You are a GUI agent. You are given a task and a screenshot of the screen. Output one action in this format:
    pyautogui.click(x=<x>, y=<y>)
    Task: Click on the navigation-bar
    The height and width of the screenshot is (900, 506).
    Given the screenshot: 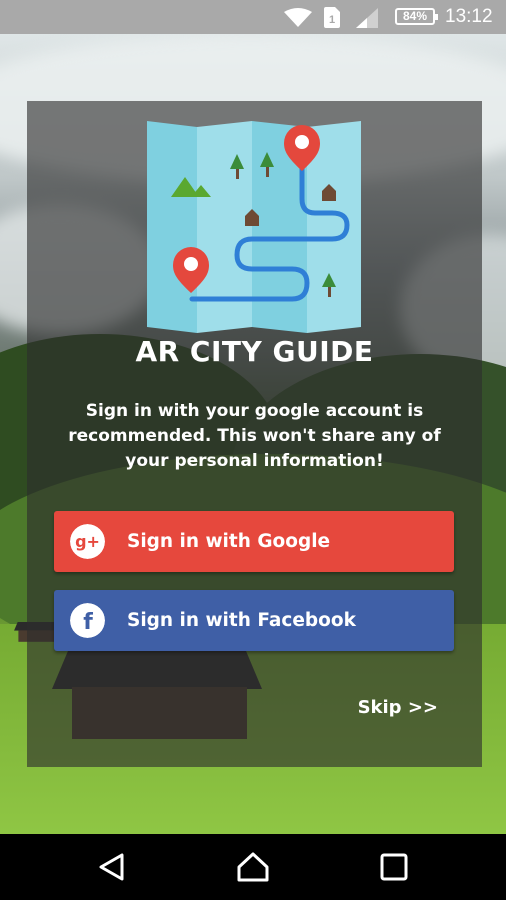 What is the action you would take?
    pyautogui.click(x=253, y=867)
    